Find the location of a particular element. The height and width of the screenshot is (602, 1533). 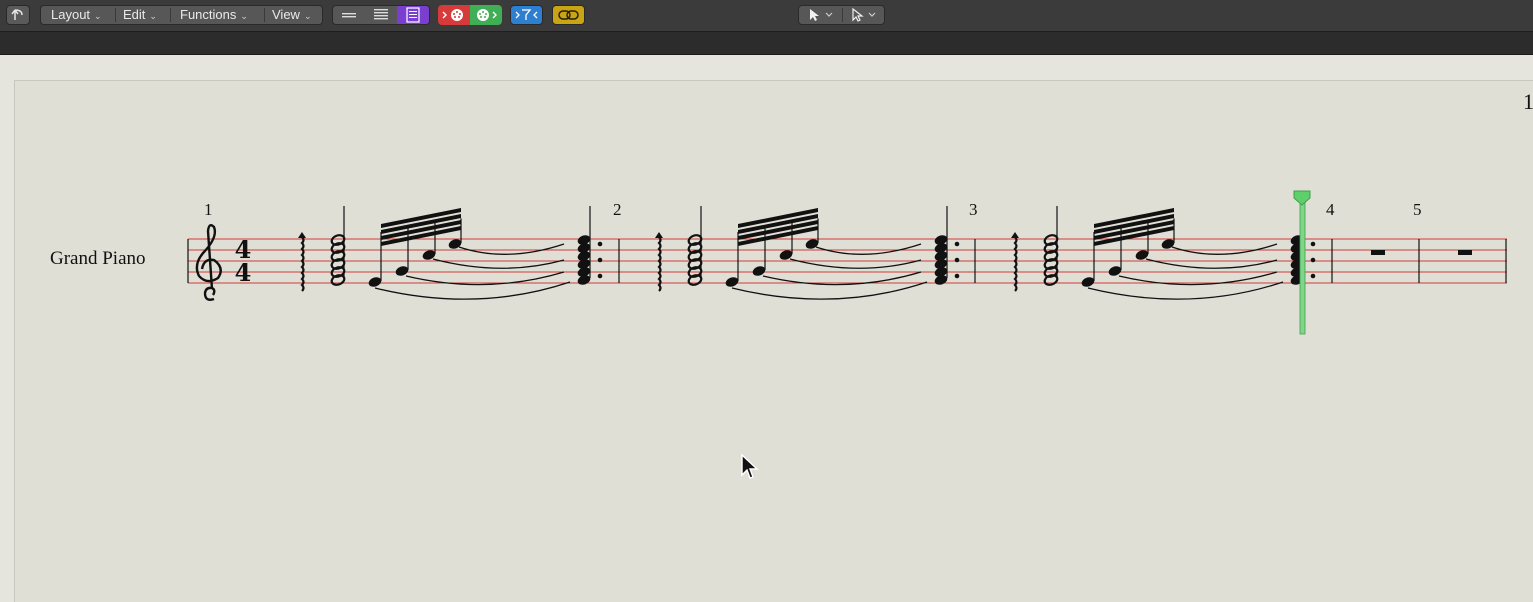

menu-edit-label: Edit is located at coordinates (134, 14).